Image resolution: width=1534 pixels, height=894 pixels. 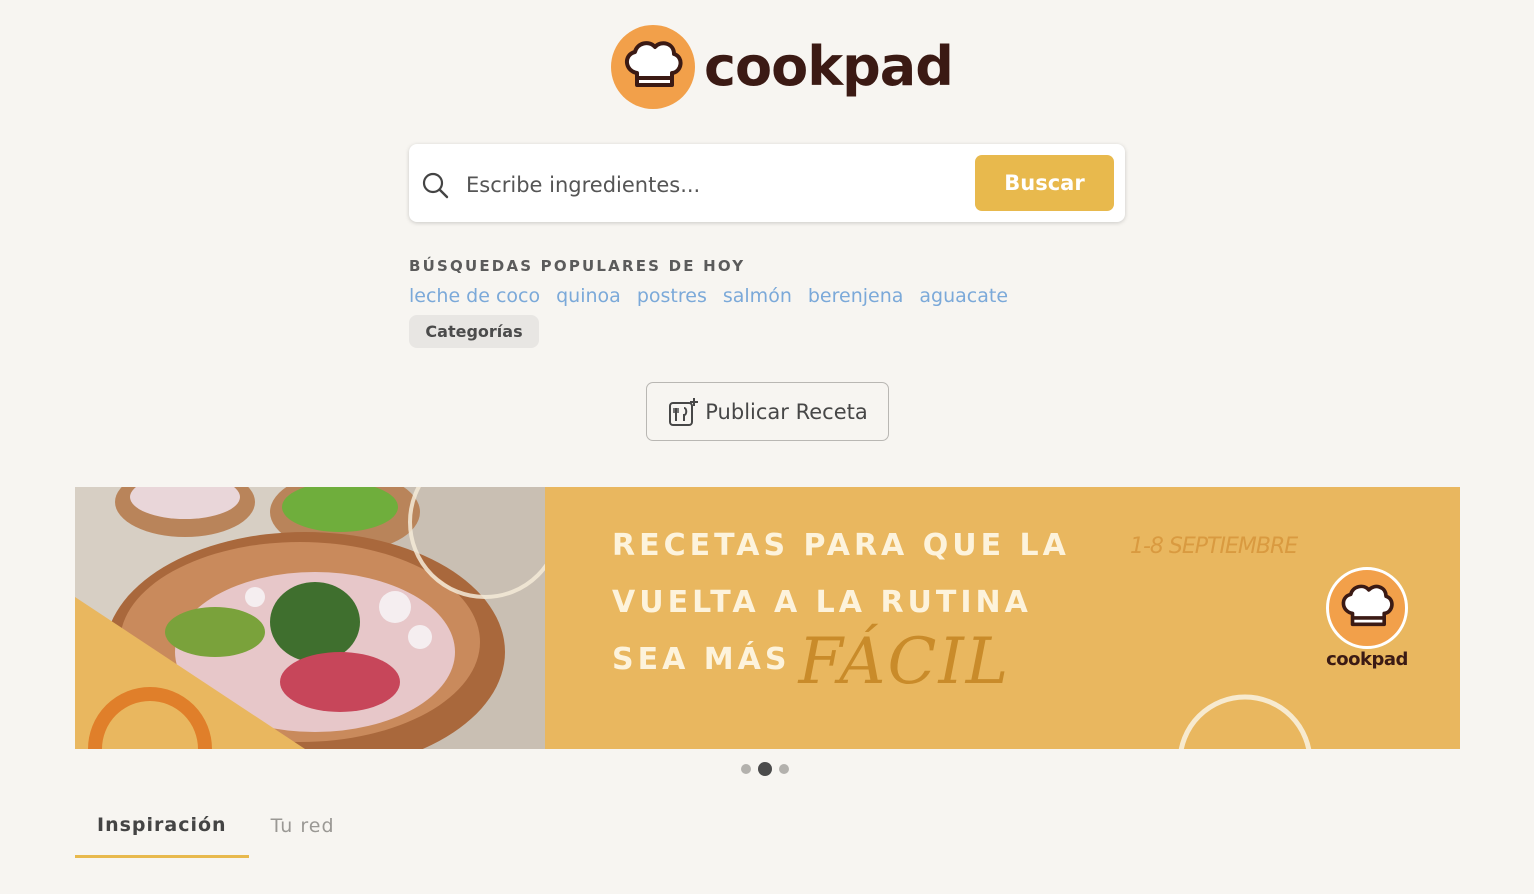 I want to click on feed-tabs: Inspiración Tu red, so click(x=216, y=826).